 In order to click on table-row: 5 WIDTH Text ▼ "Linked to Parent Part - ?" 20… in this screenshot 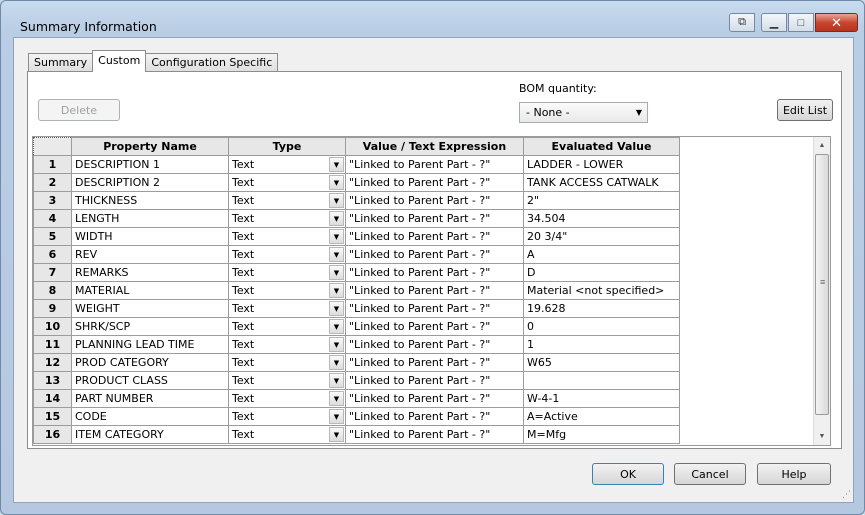, I will do `click(356, 236)`.